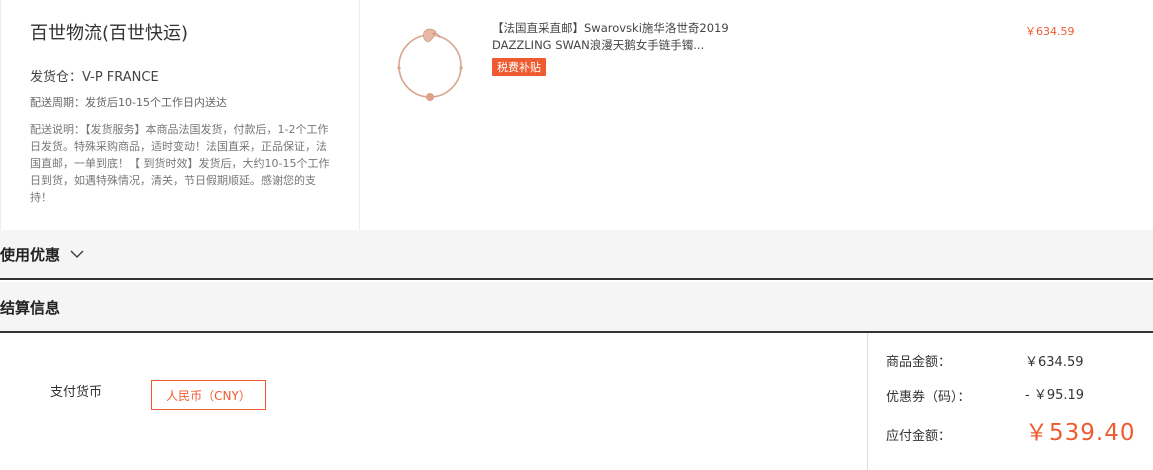  What do you see at coordinates (519, 67) in the screenshot?
I see `tax-subsidy-badge: 税费补贴` at bounding box center [519, 67].